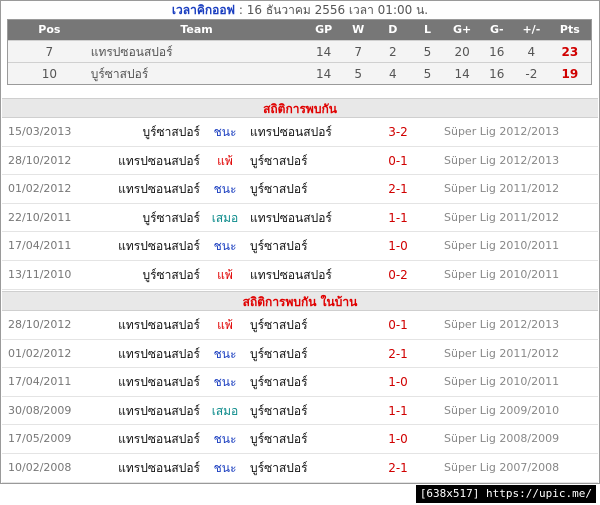  I want to click on standings-row: 10 บูร์ซาสปอร์ 14 5 4 5 14 16 -2 19, so click(299, 73).